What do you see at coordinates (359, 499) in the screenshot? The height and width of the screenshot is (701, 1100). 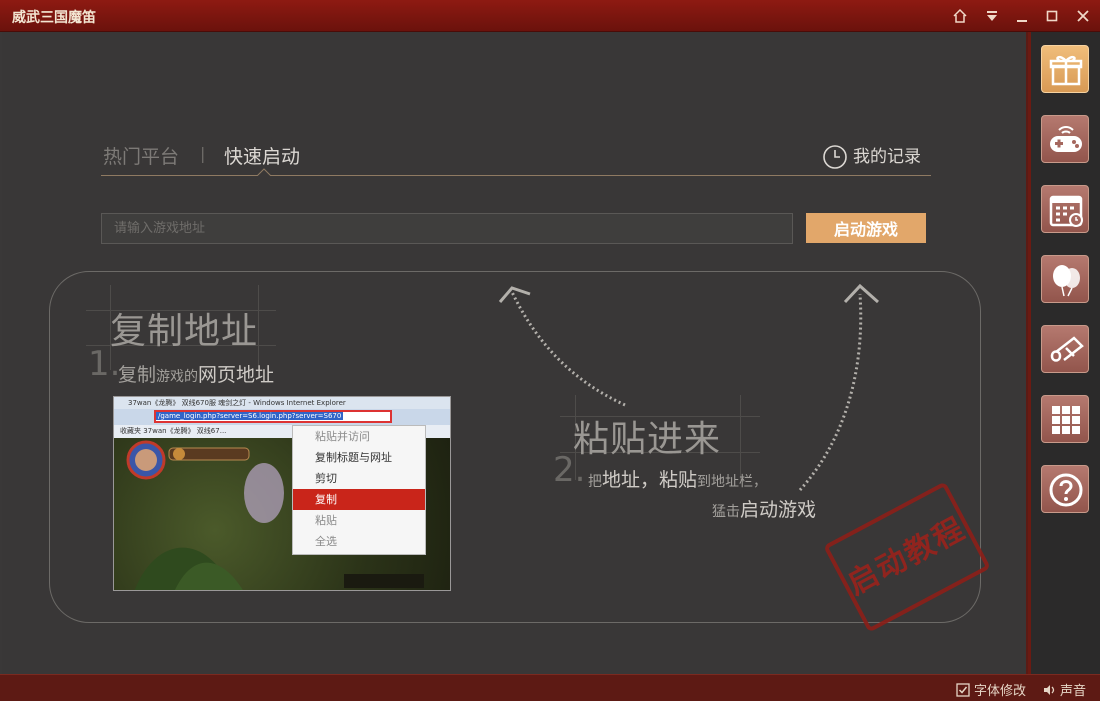 I see `context-menu-item-highlighted: 复制` at bounding box center [359, 499].